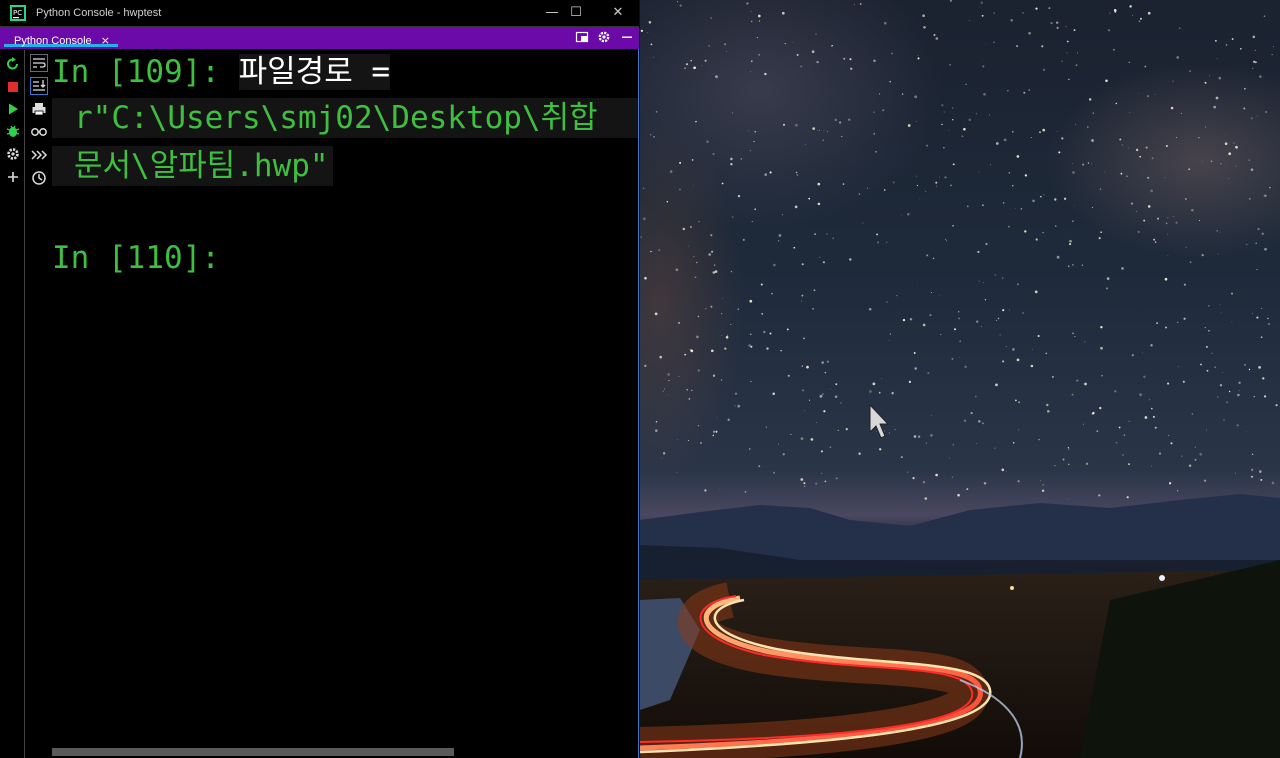 This screenshot has height=758, width=1280. What do you see at coordinates (145, 72) in the screenshot?
I see `input-prompt: In [109]:` at bounding box center [145, 72].